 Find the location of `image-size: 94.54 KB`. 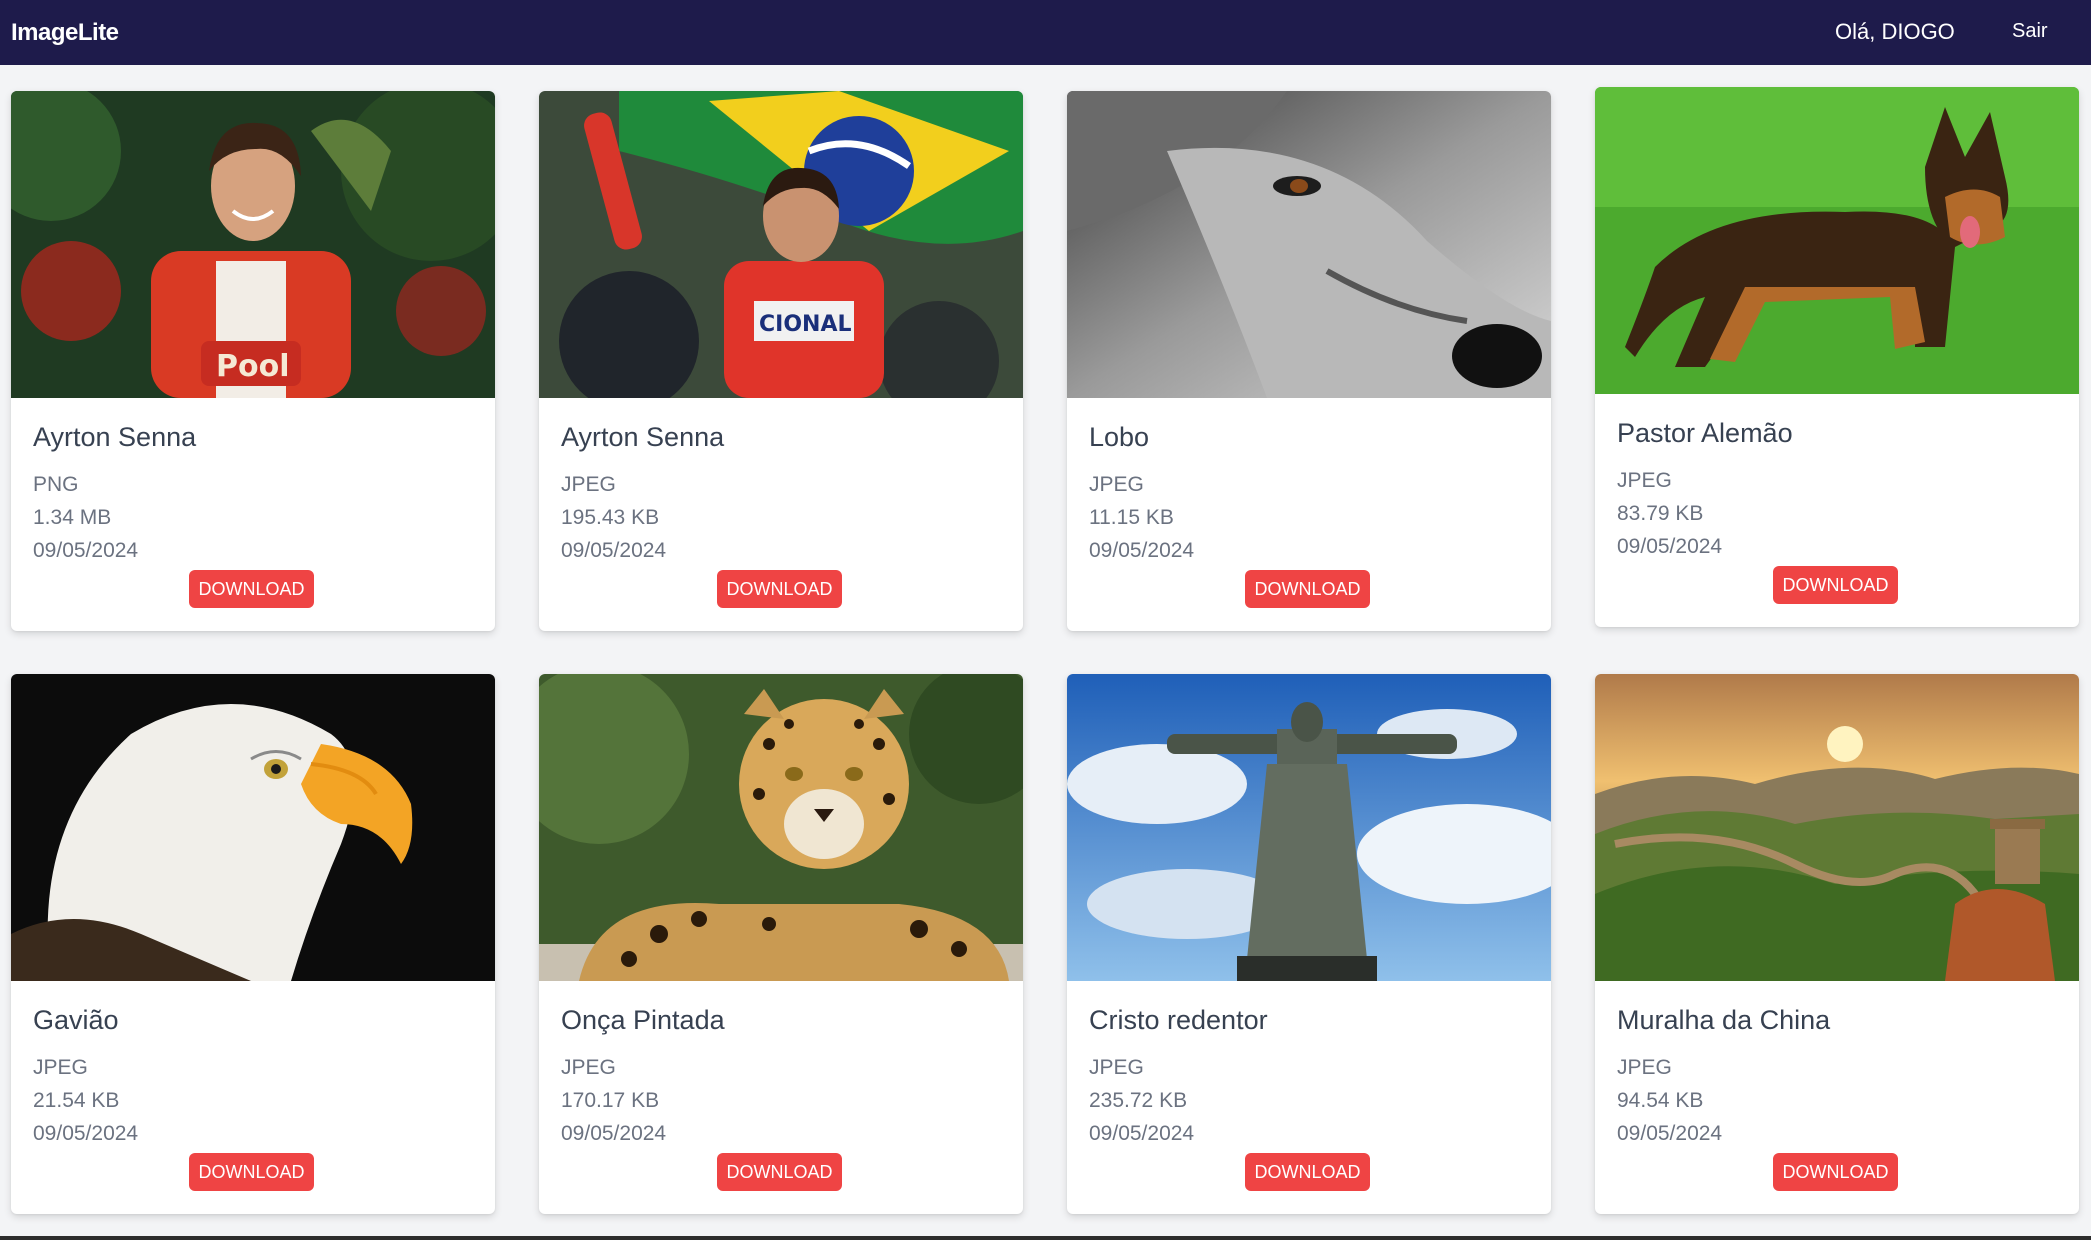

image-size: 94.54 KB is located at coordinates (1660, 1100).